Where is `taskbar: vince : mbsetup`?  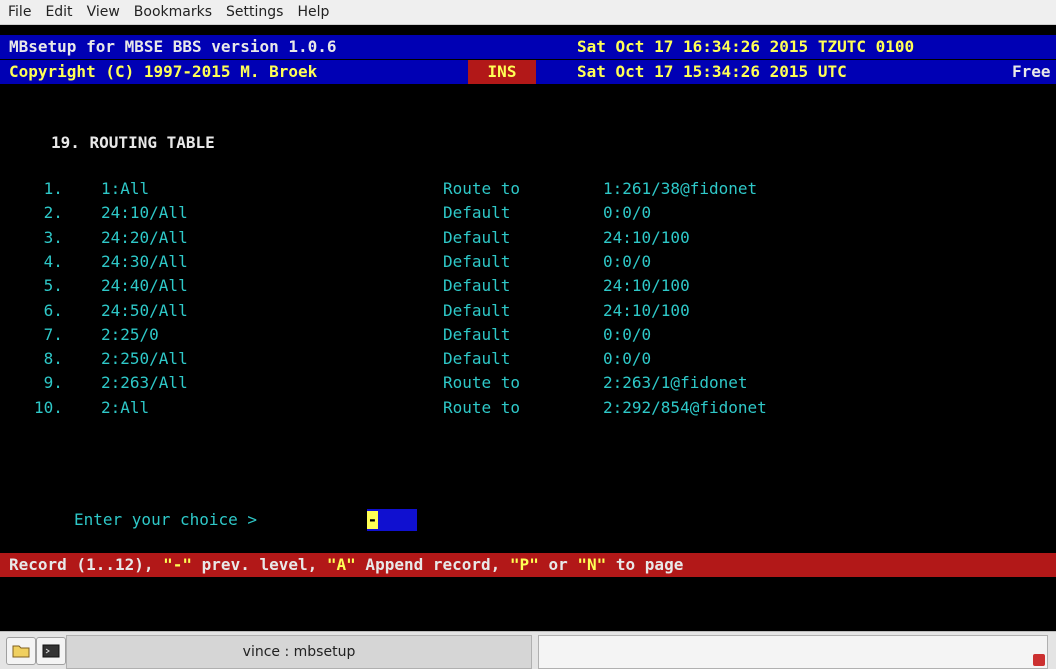
taskbar: vince : mbsetup is located at coordinates (528, 650).